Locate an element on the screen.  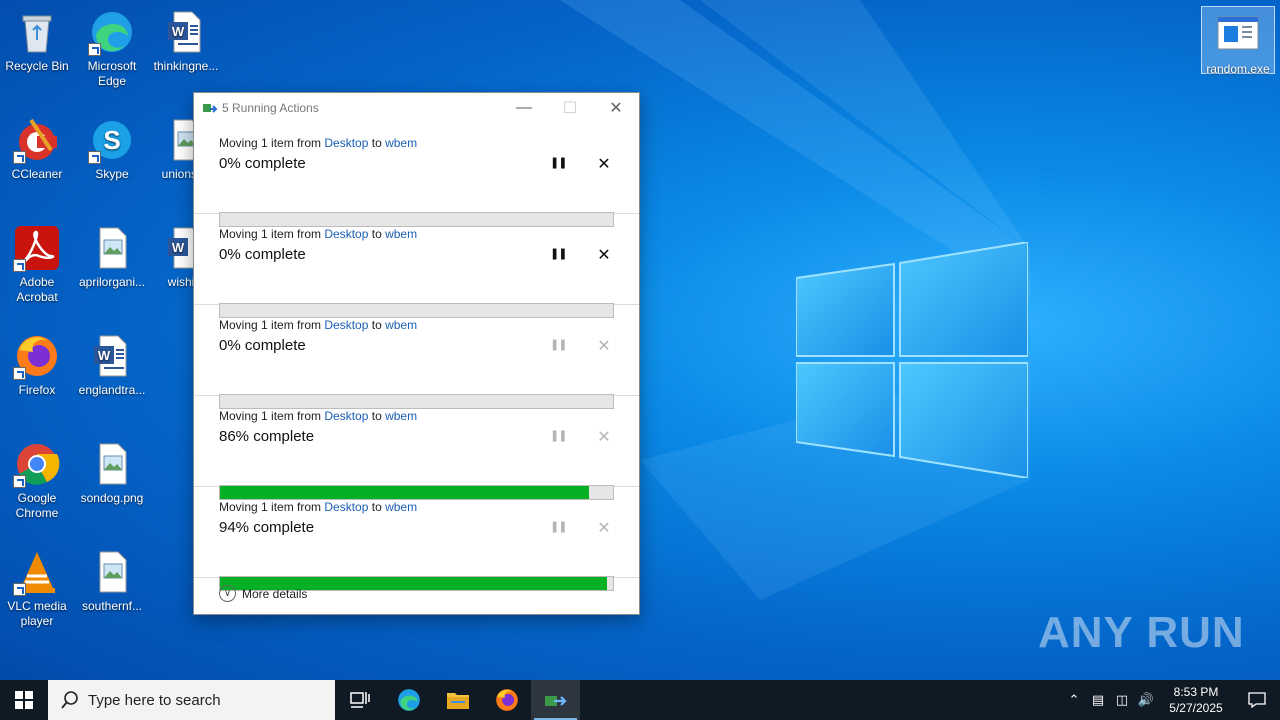
close-button: ✕ is located at coordinates (616, 108).